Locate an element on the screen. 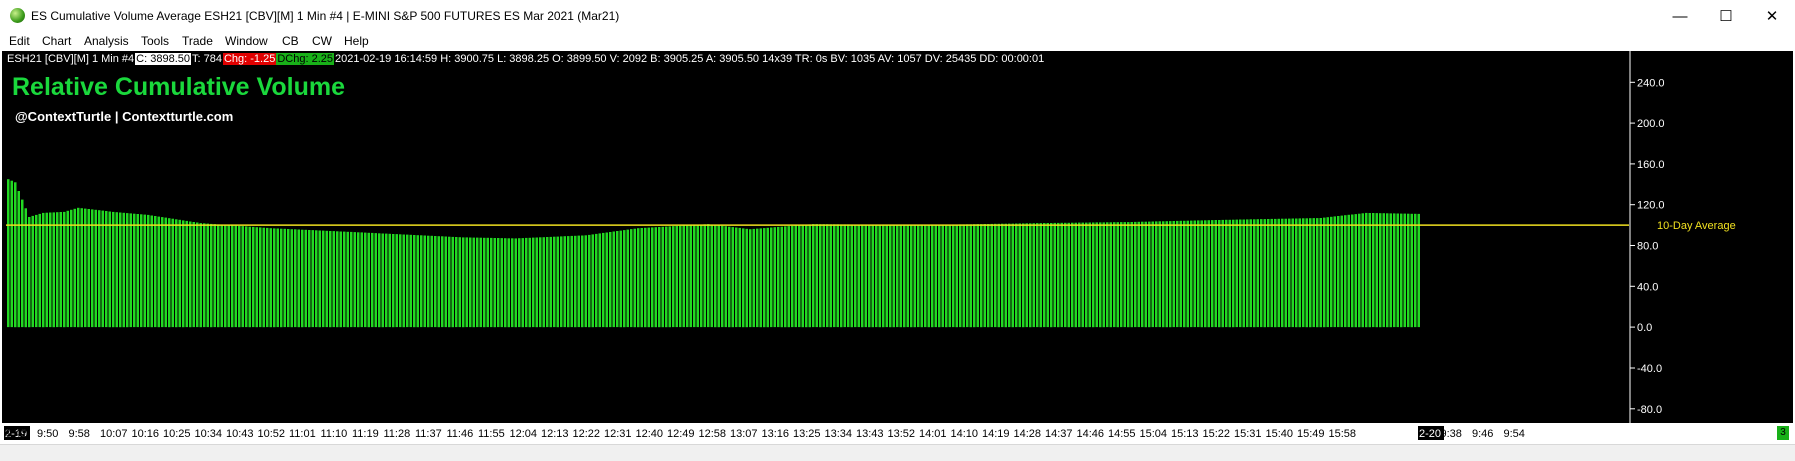 This screenshot has width=1795, height=461. x-tick-label: 13:16 is located at coordinates (776, 434).